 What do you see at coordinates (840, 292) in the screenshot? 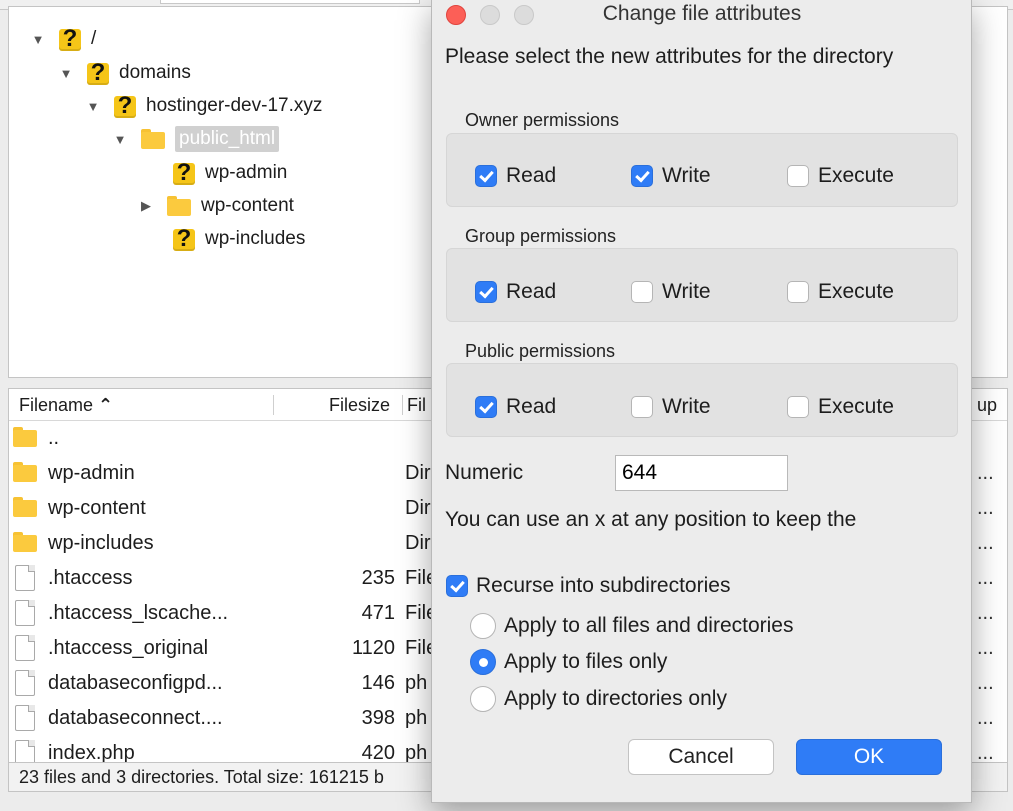
I see `group-execute-checkbox: Execute` at bounding box center [840, 292].